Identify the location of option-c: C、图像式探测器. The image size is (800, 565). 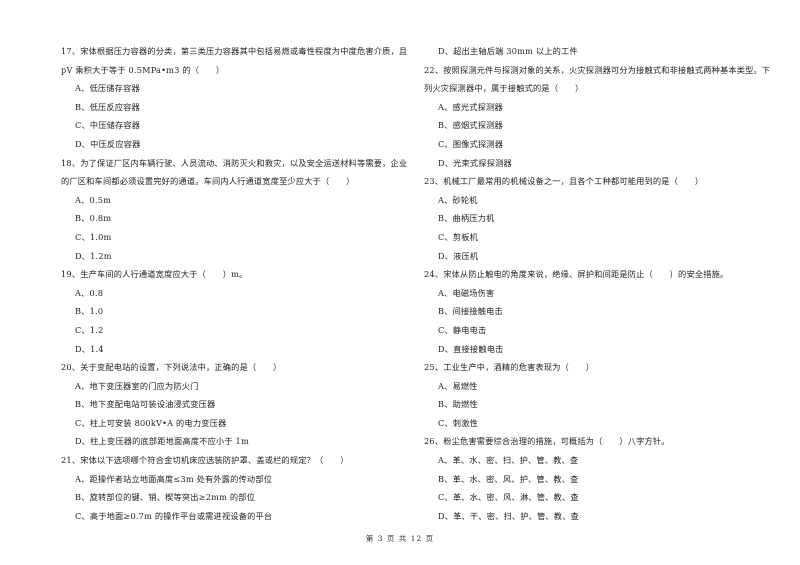
(471, 143).